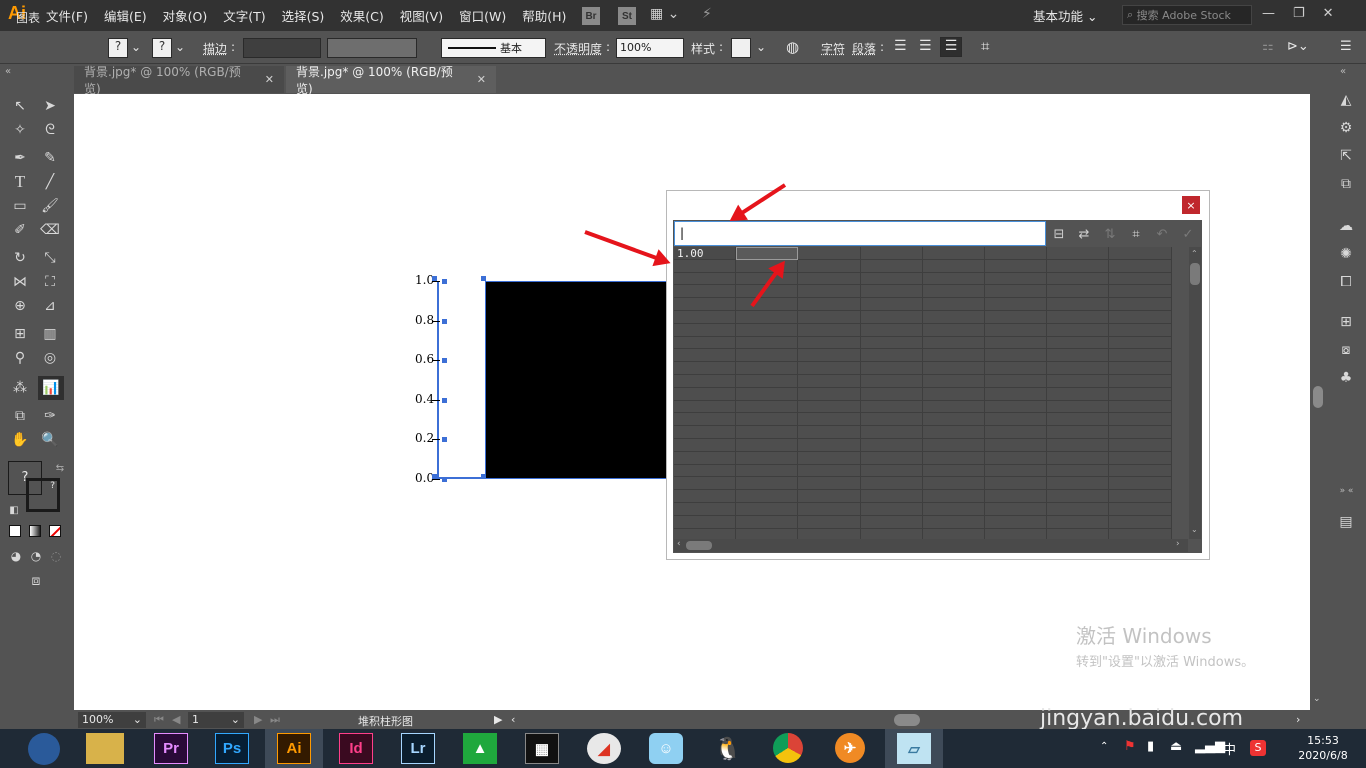  Describe the element at coordinates (125, 15) in the screenshot. I see `menu-edit: 编辑(E)` at that location.